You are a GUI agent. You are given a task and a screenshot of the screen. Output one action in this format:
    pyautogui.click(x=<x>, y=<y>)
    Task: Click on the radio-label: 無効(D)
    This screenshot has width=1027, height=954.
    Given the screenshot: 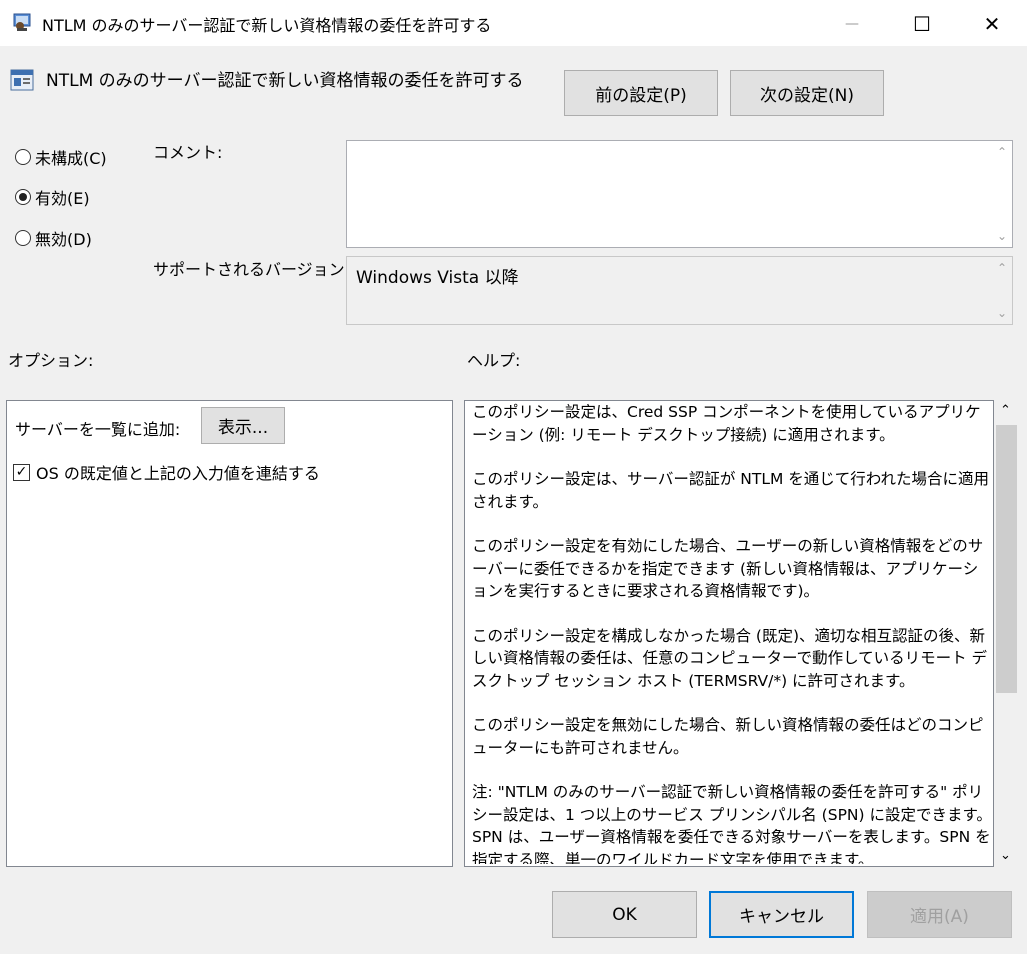 What is the action you would take?
    pyautogui.click(x=63, y=239)
    